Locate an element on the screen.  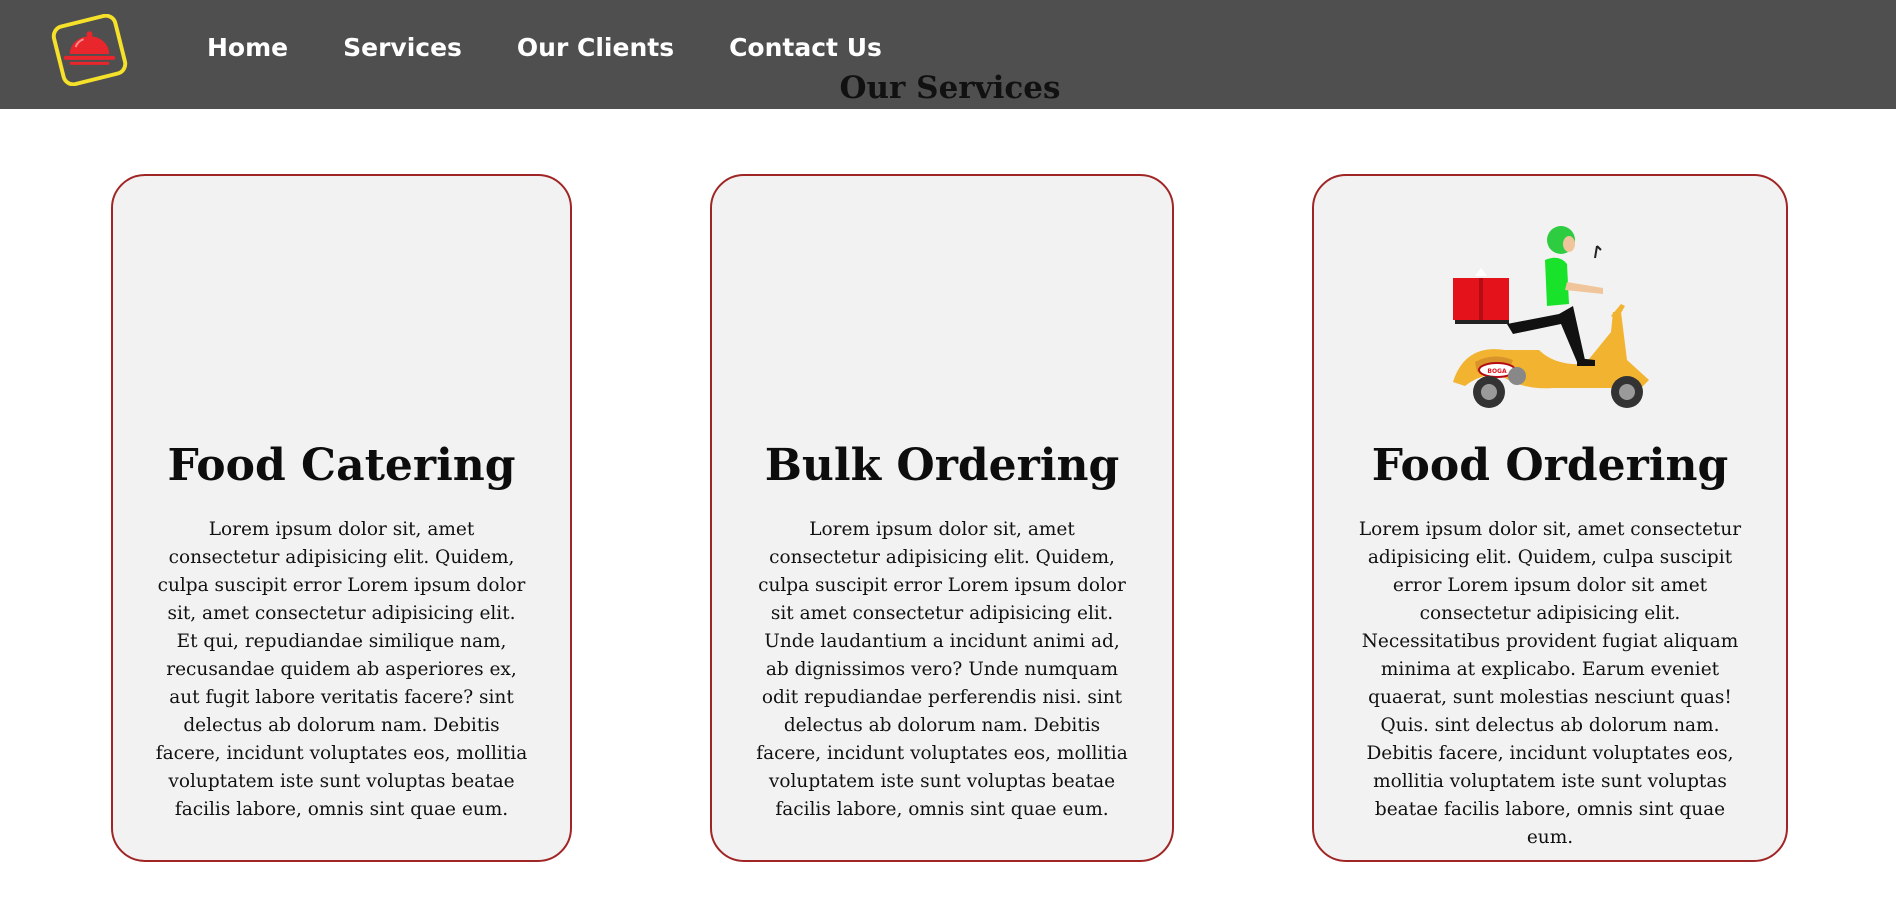
svg-text: BOGA is located at coordinates (1497, 371).